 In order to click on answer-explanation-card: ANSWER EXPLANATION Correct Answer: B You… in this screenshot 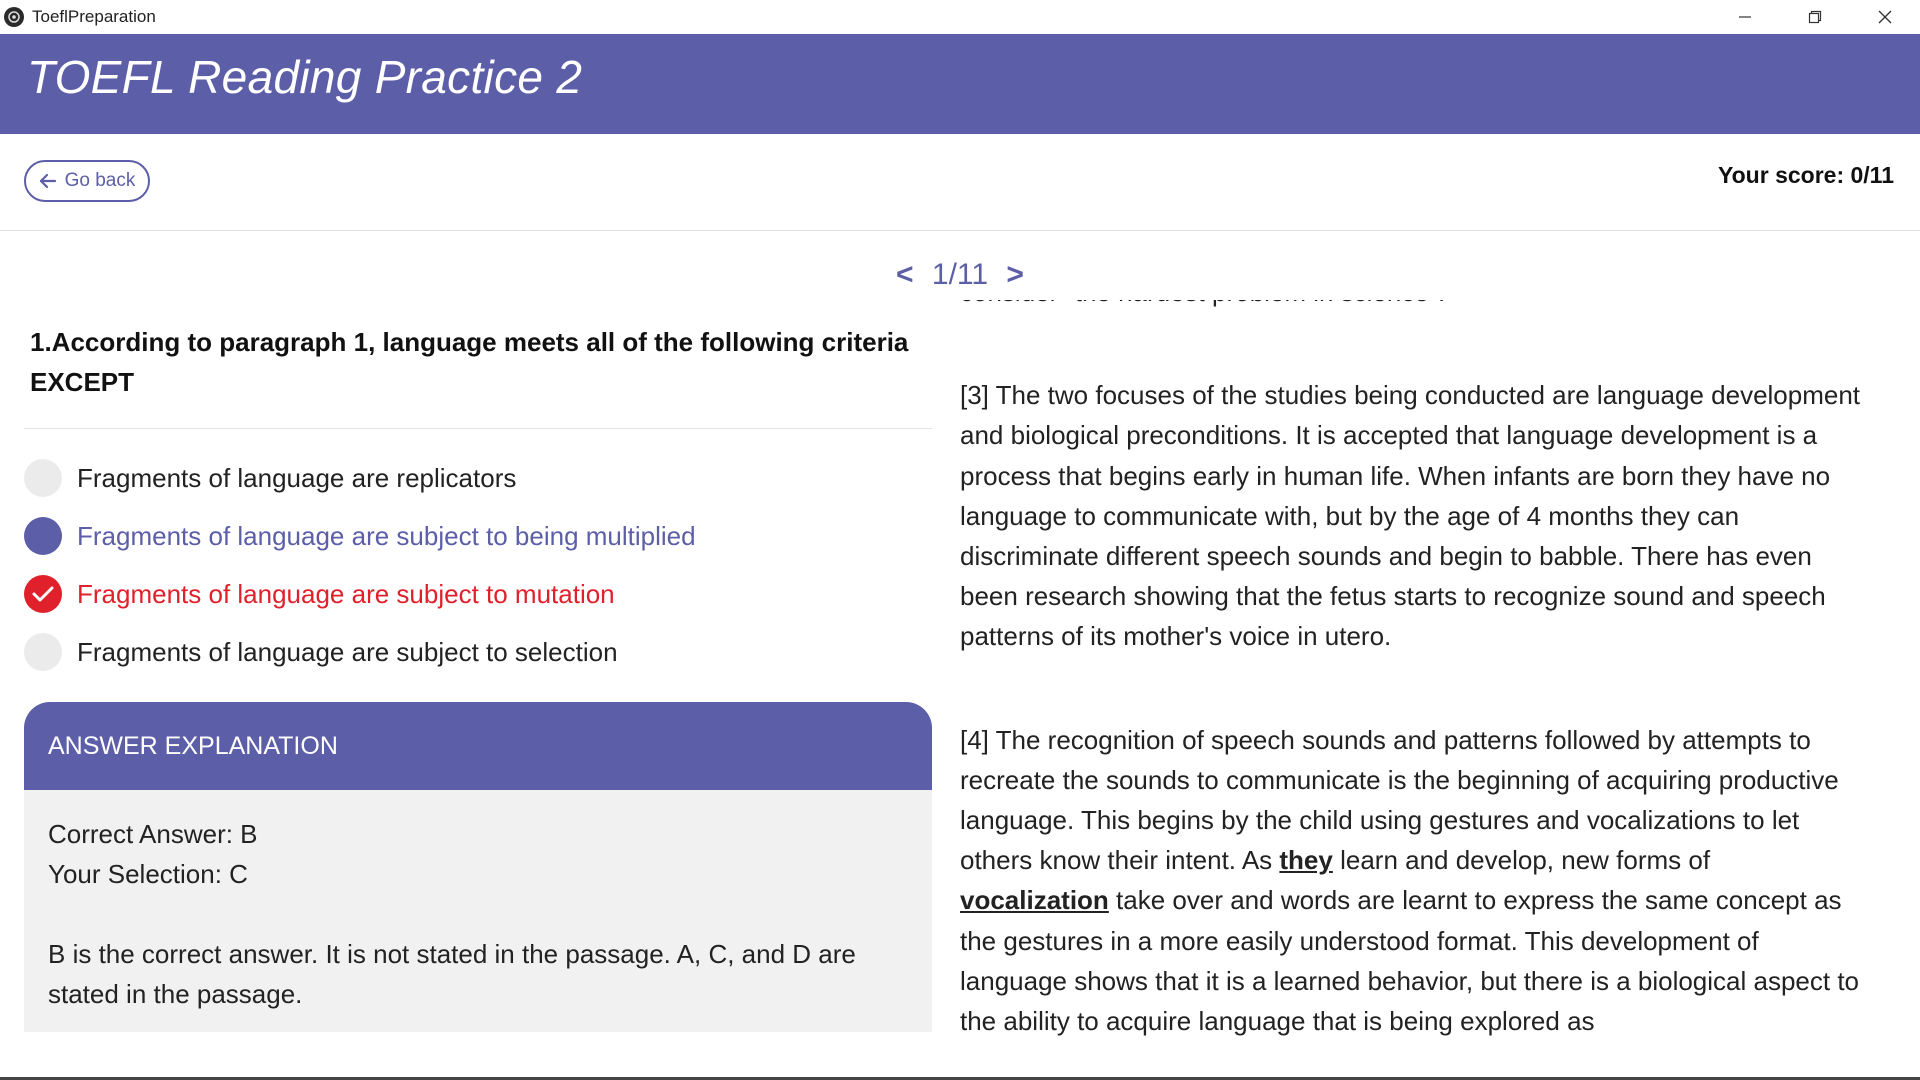, I will do `click(478, 867)`.